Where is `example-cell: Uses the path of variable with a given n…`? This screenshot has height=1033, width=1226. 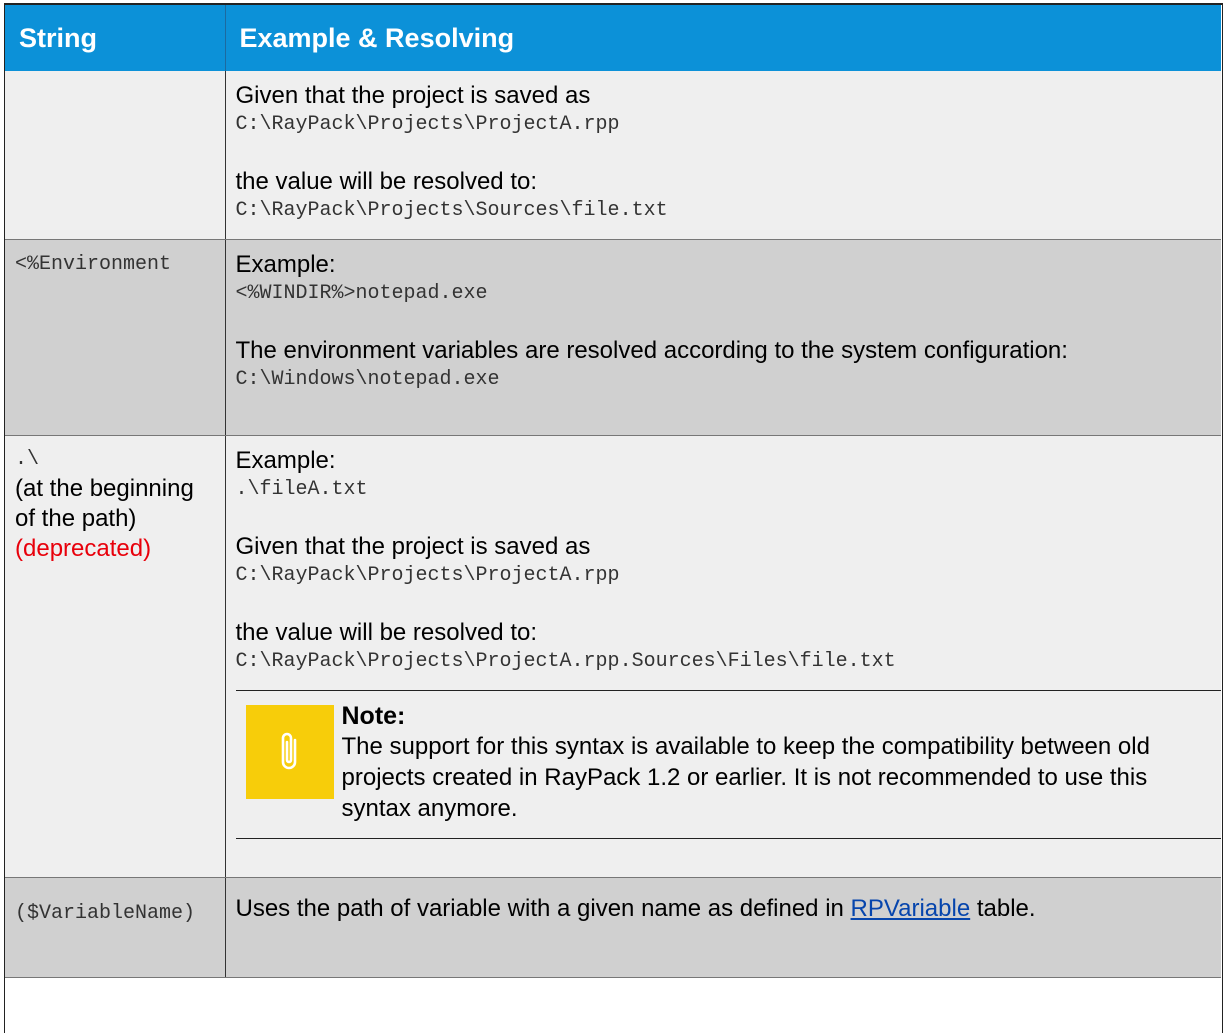
example-cell: Uses the path of variable with a given n… is located at coordinates (723, 927).